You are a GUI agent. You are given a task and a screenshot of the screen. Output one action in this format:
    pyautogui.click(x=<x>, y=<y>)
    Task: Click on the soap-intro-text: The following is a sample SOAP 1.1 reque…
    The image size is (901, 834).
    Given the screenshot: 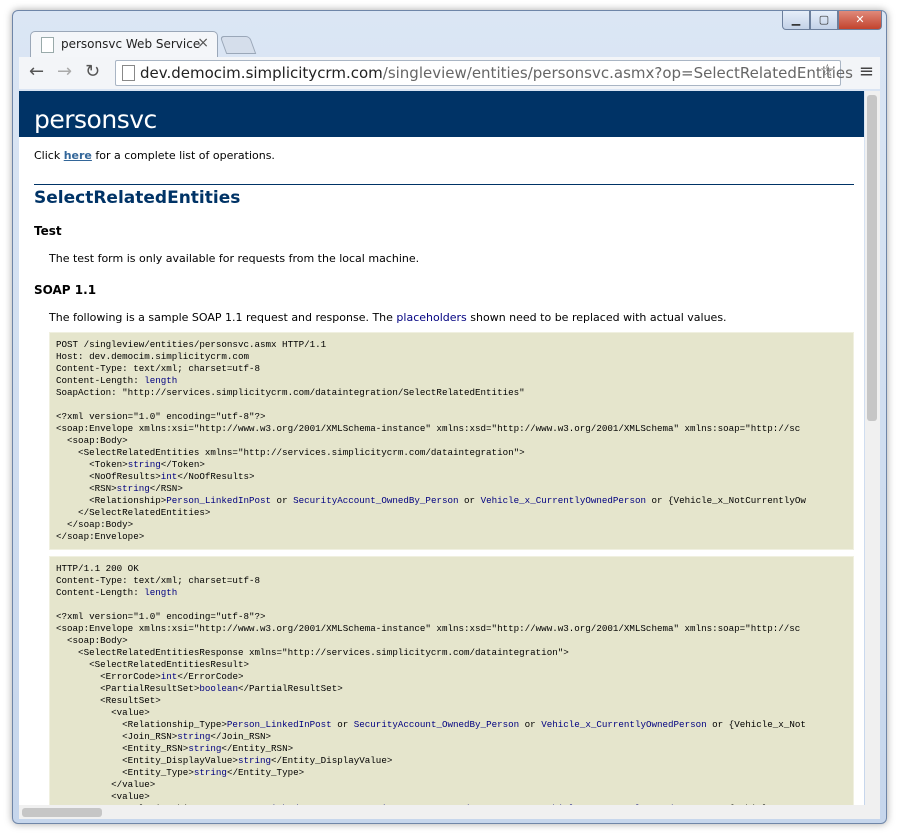 What is the action you would take?
    pyautogui.click(x=223, y=317)
    